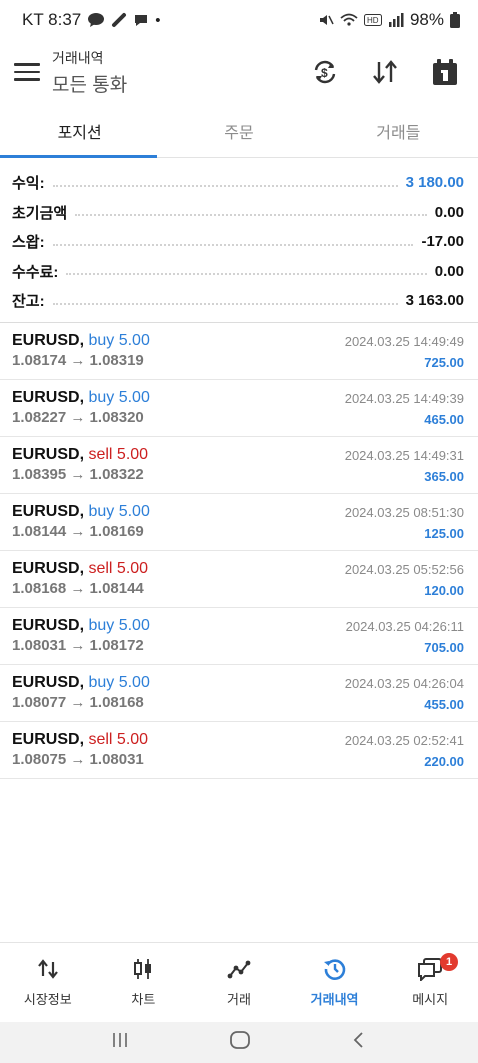 The width and height of the screenshot is (478, 1063). Describe the element at coordinates (404, 626) in the screenshot. I see `trade-time: 2024.03.25 04:26:11` at that location.